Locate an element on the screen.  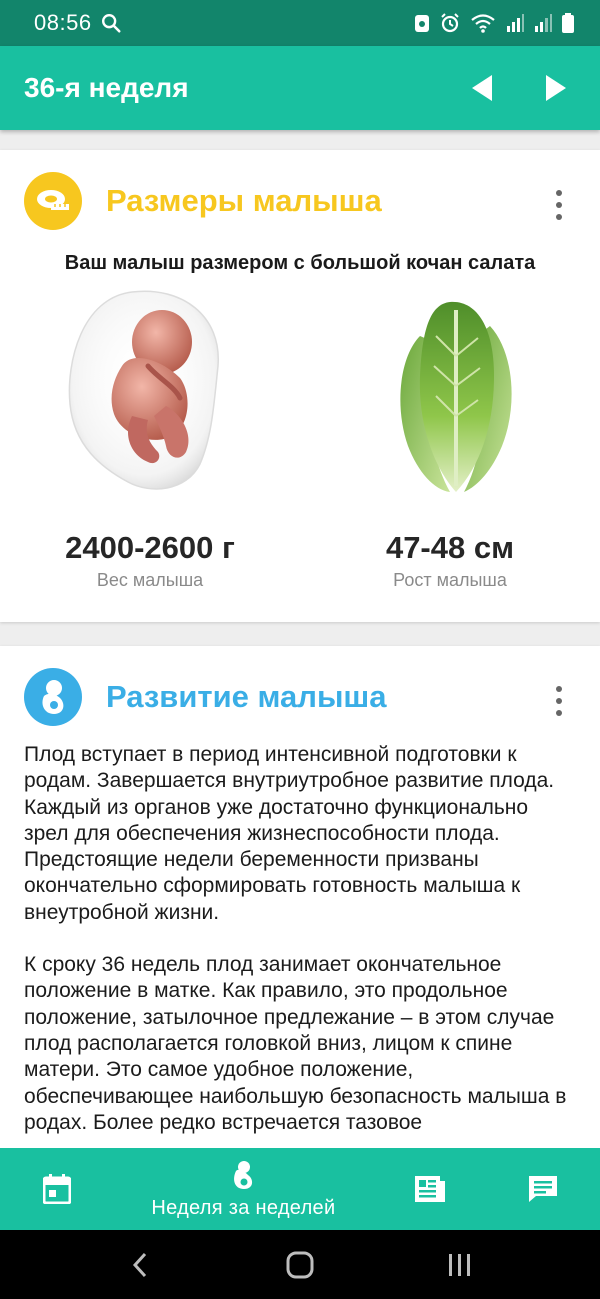
system-navigation-bar is located at coordinates (300, 1264).